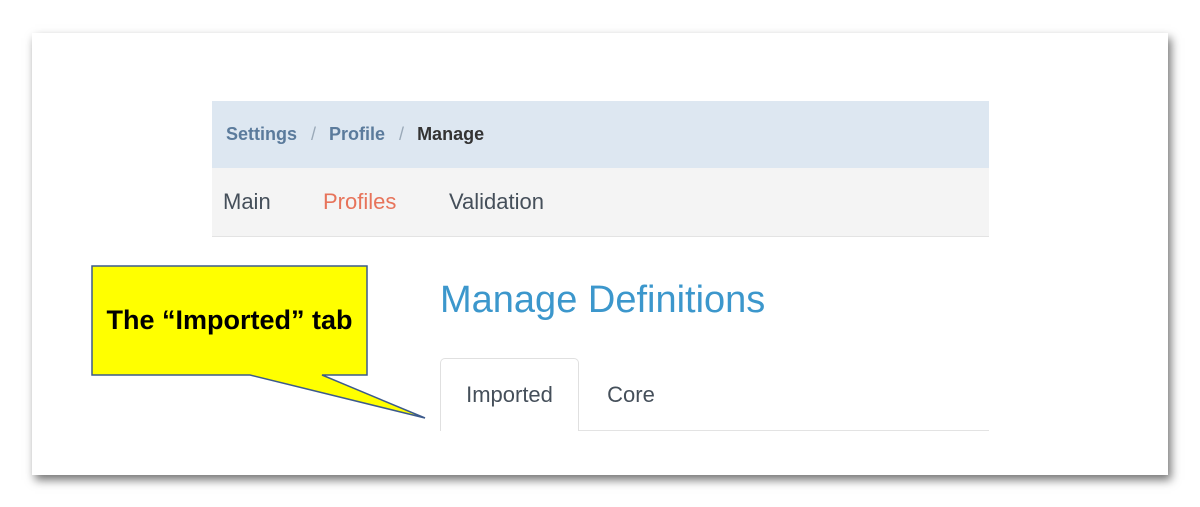  What do you see at coordinates (496, 202) in the screenshot?
I see `nav-item-validation: Validation` at bounding box center [496, 202].